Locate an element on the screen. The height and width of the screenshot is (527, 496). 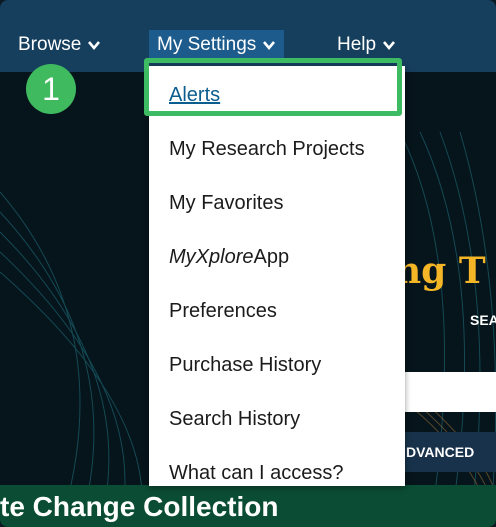
menu-item-label: Purchase History is located at coordinates (245, 364).